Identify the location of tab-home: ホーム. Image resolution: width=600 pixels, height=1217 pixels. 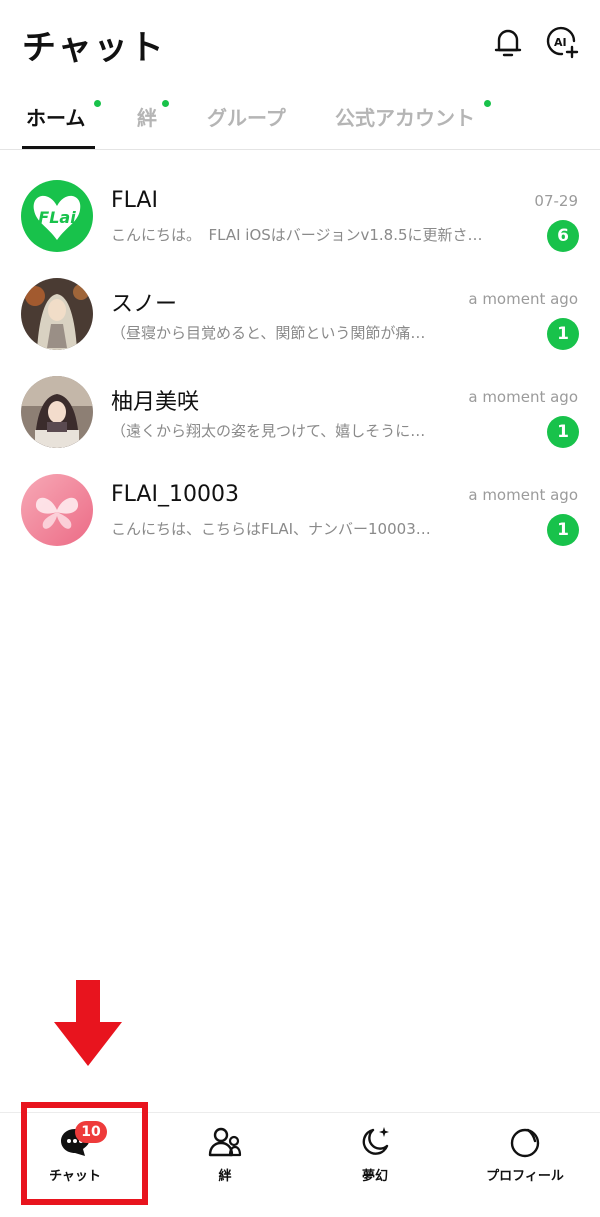
(63, 115).